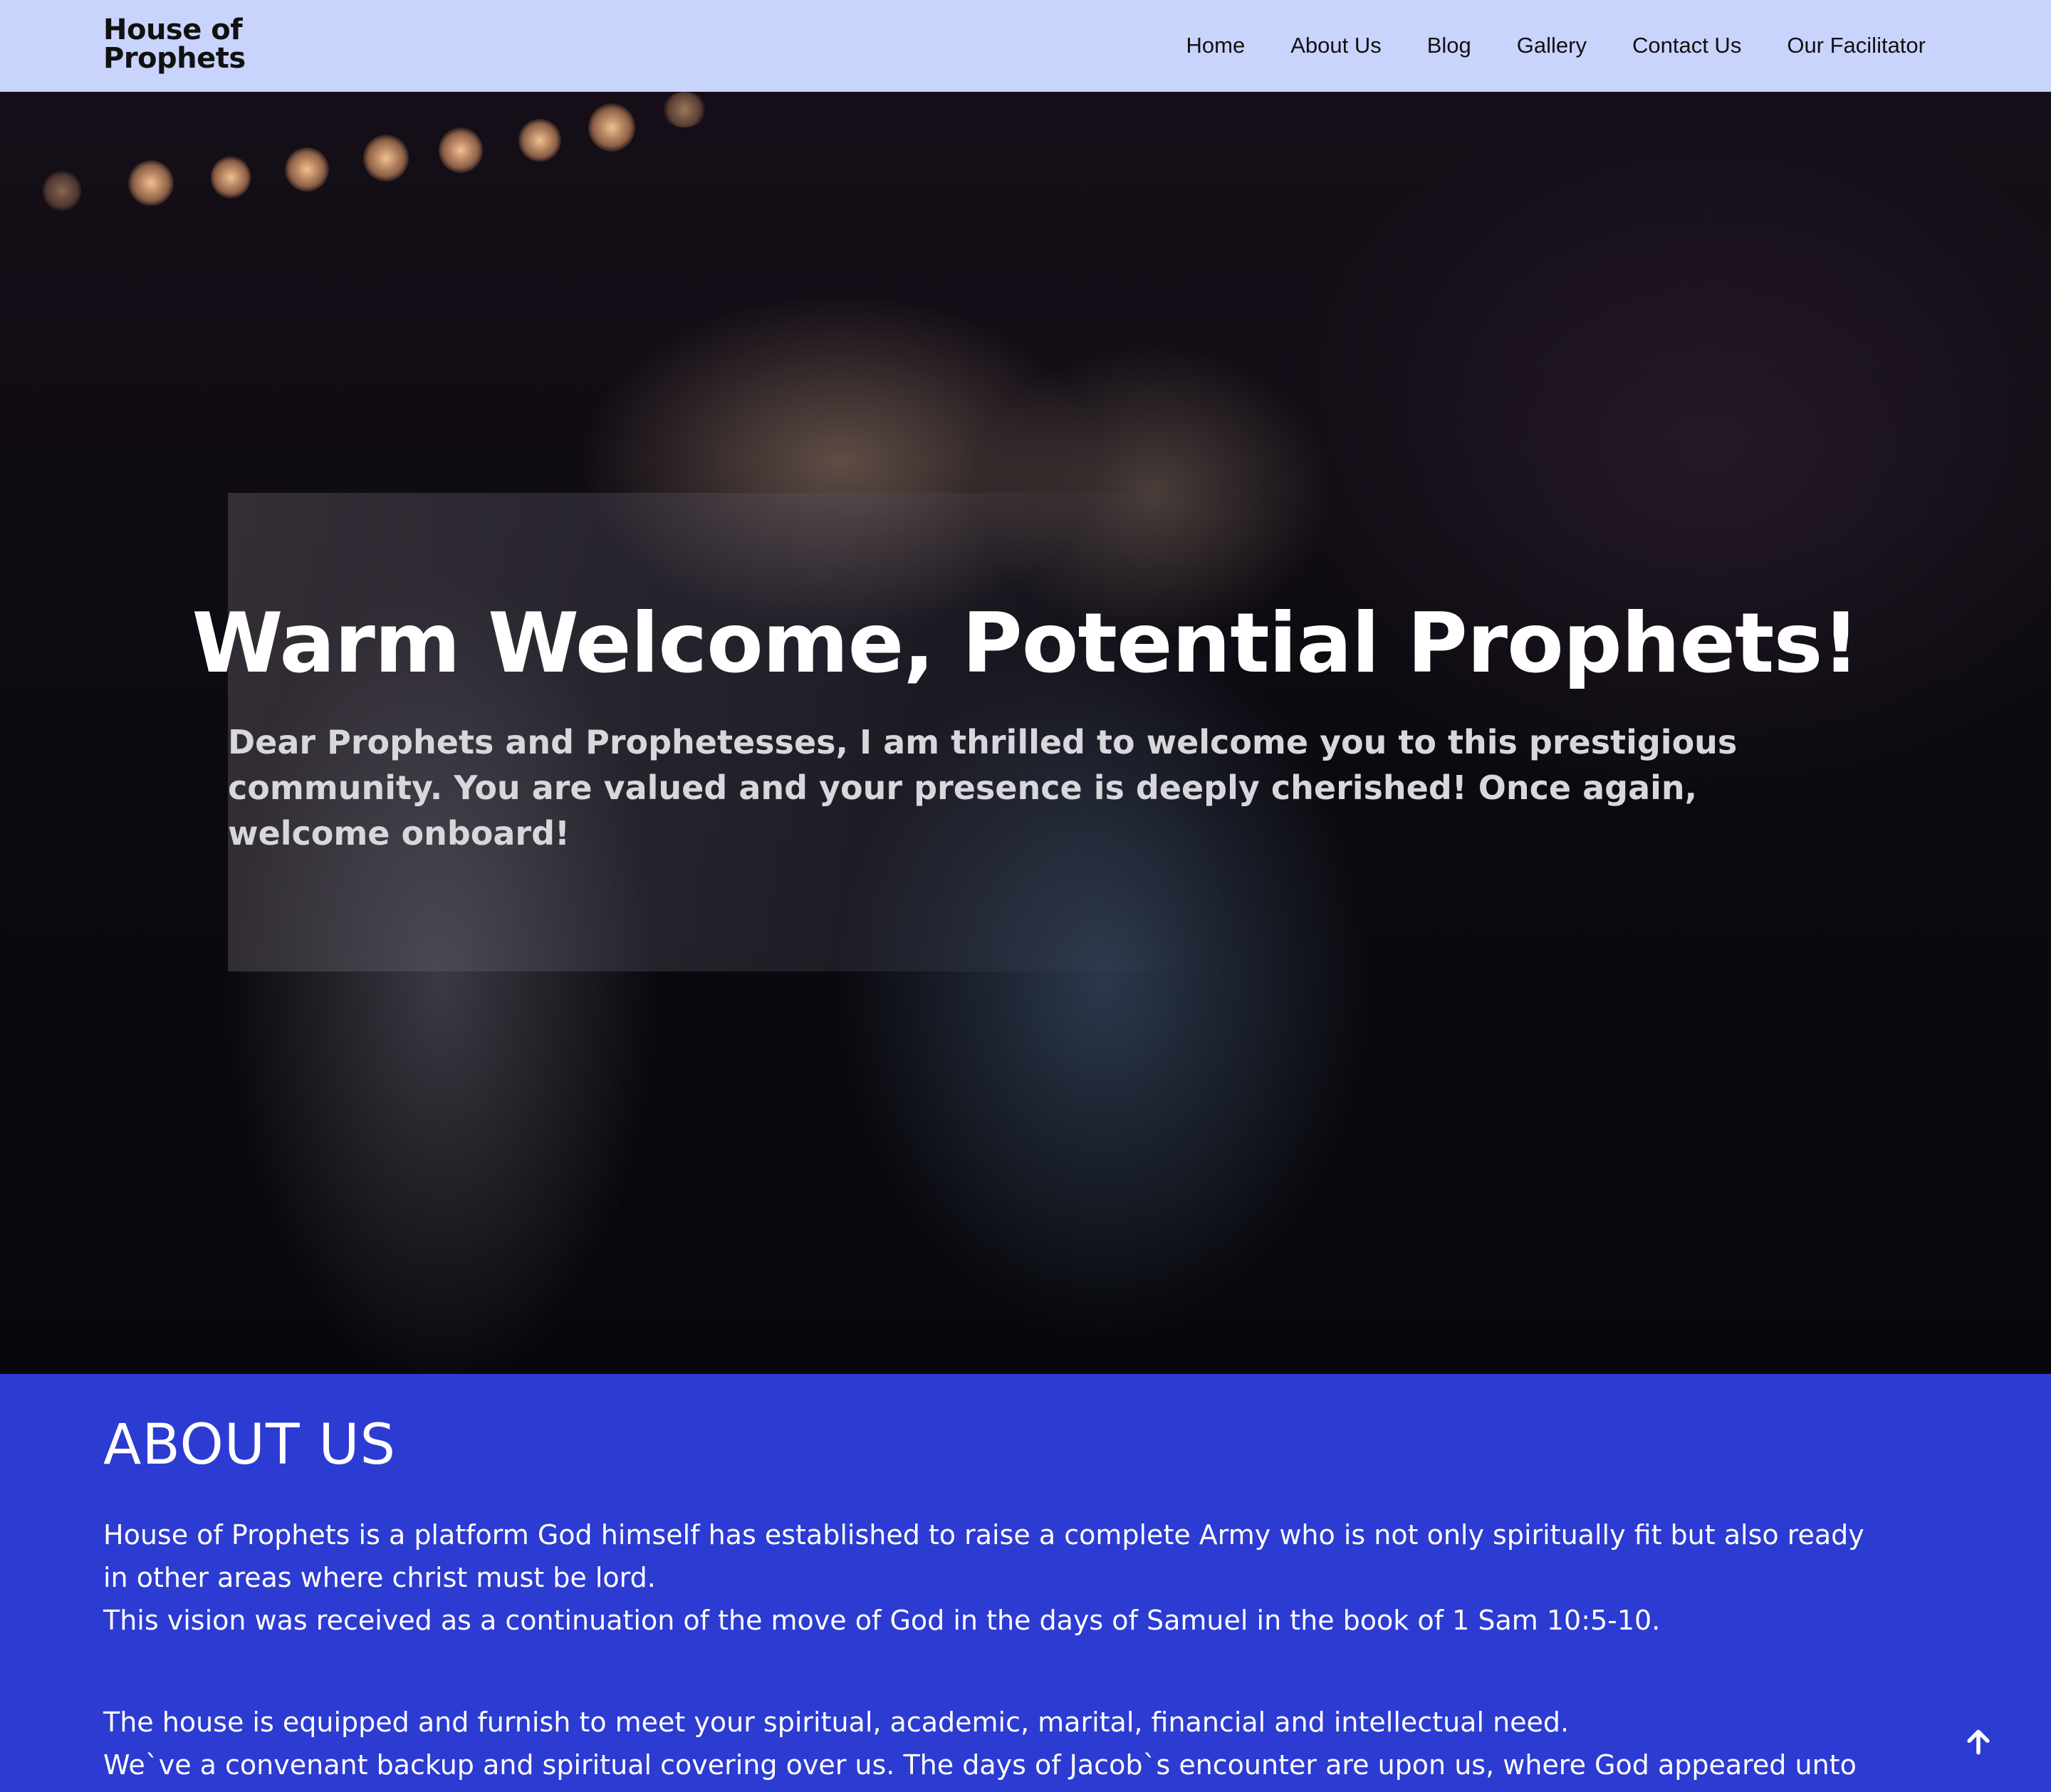  I want to click on logo-line-1: House of, so click(173, 30).